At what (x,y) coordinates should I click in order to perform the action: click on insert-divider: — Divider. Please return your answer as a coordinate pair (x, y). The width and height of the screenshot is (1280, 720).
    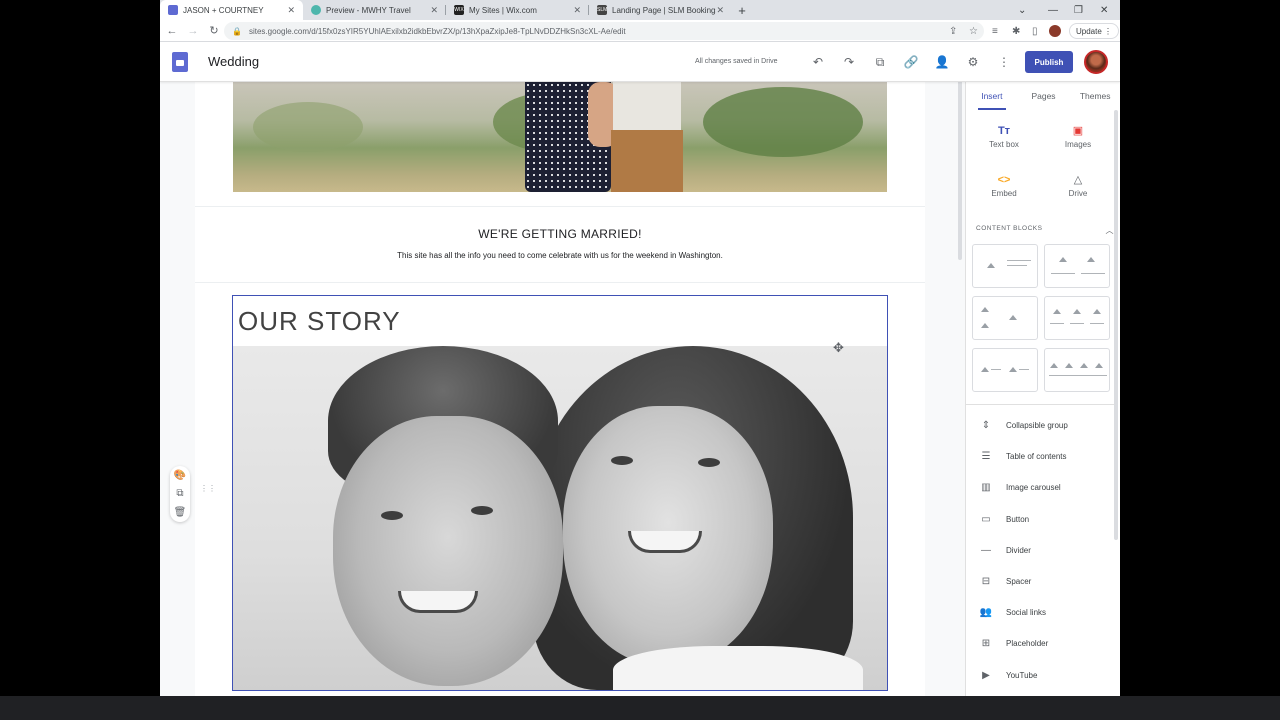
    Looking at the image, I should click on (1040, 550).